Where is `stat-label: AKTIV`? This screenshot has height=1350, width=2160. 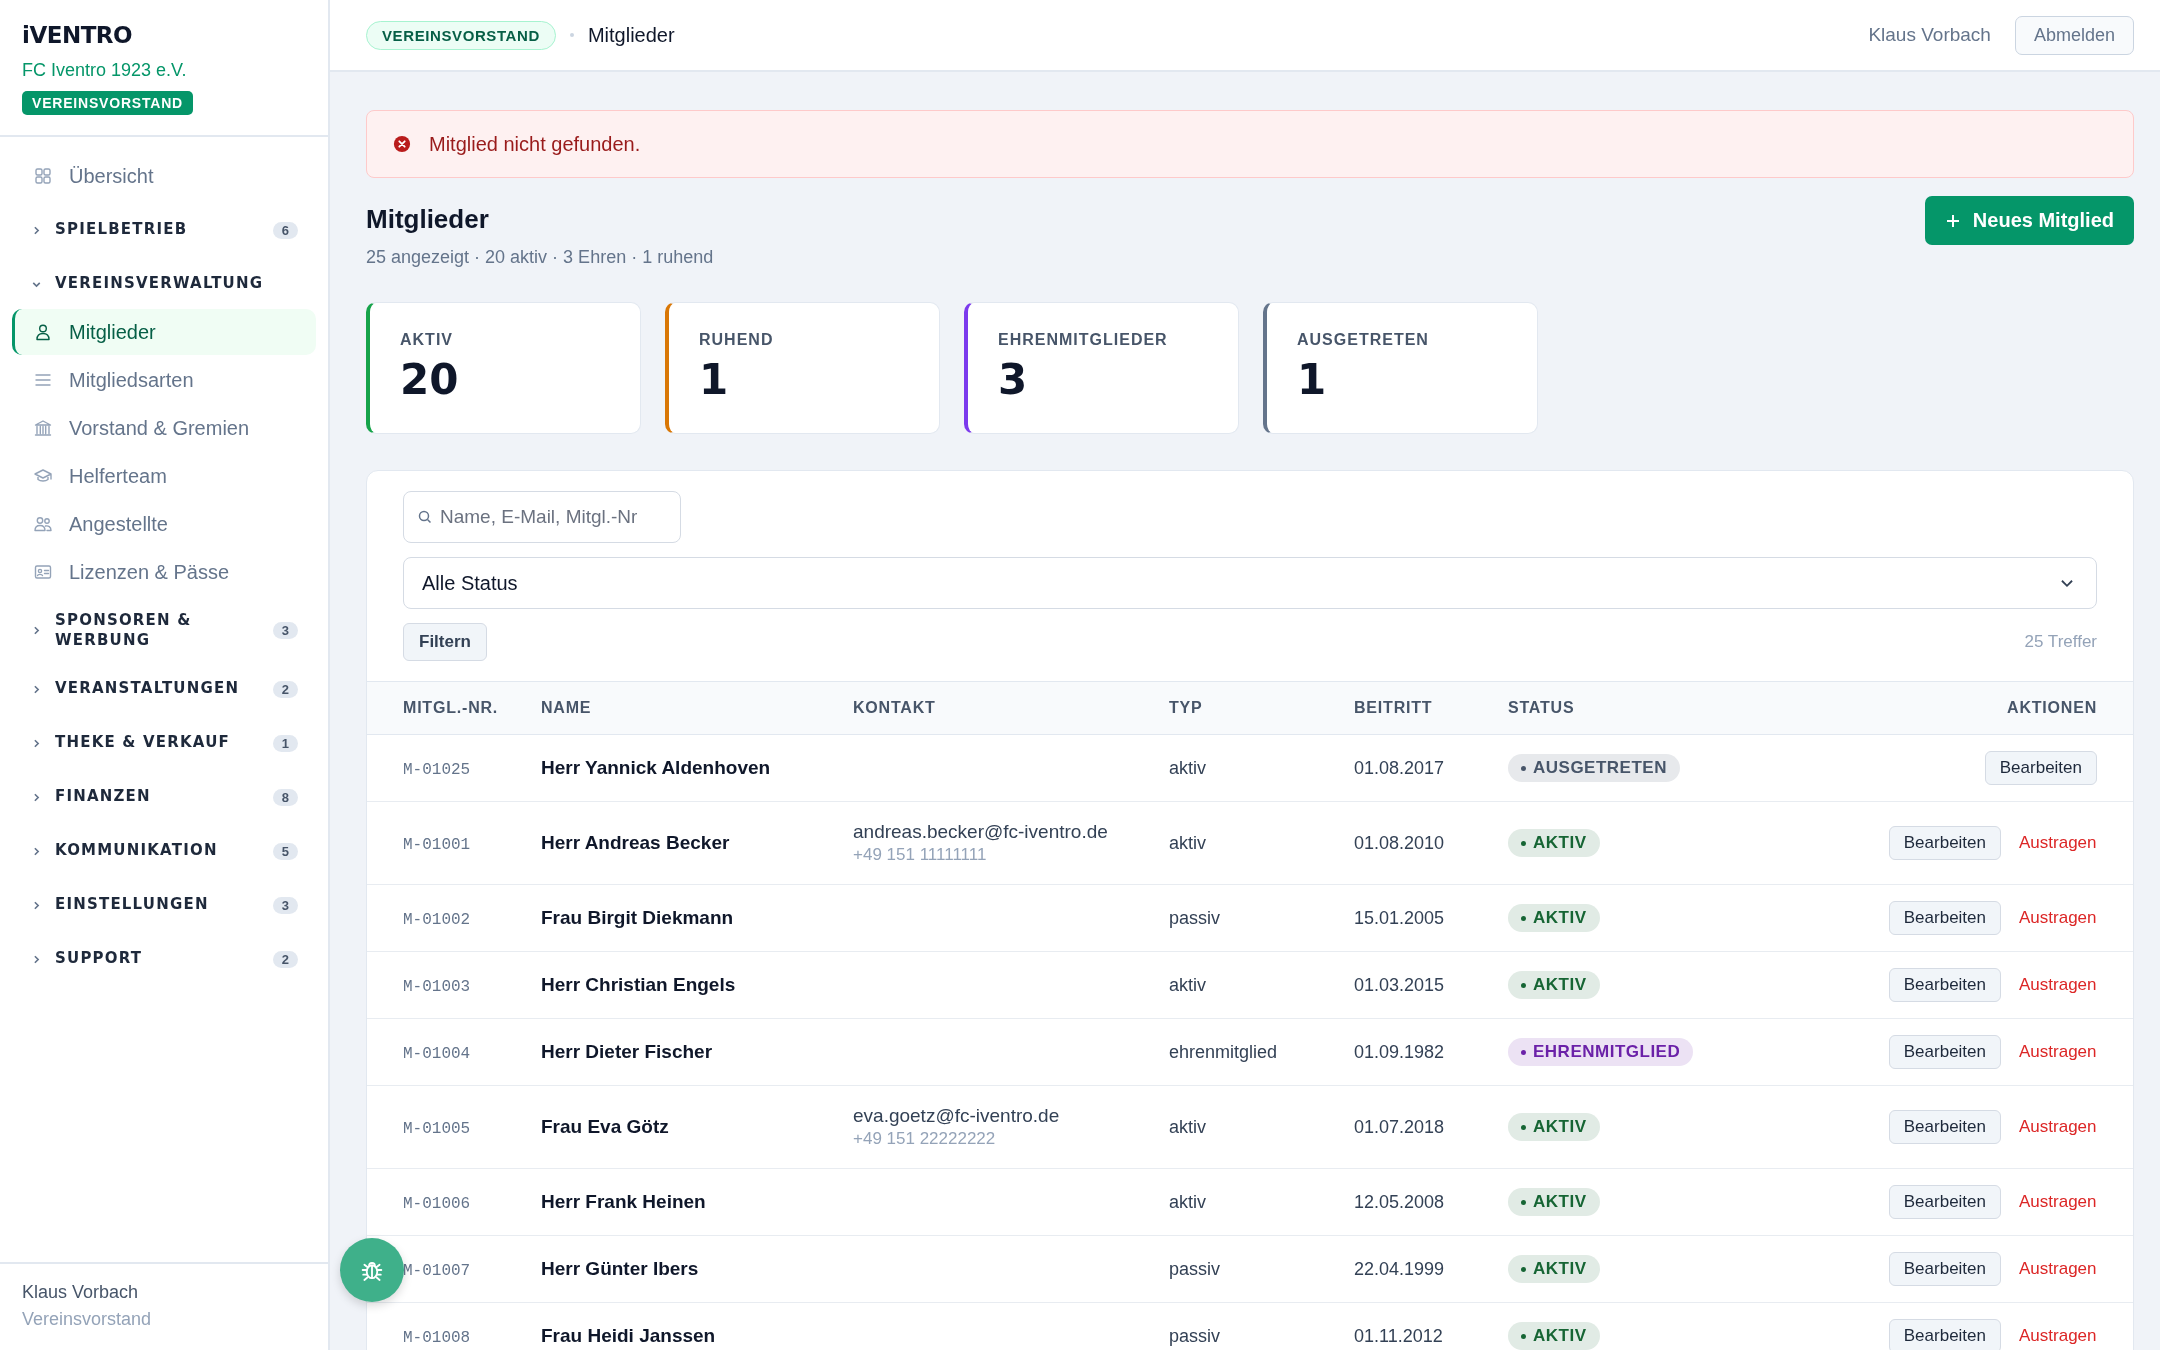
stat-label: AKTIV is located at coordinates (427, 340).